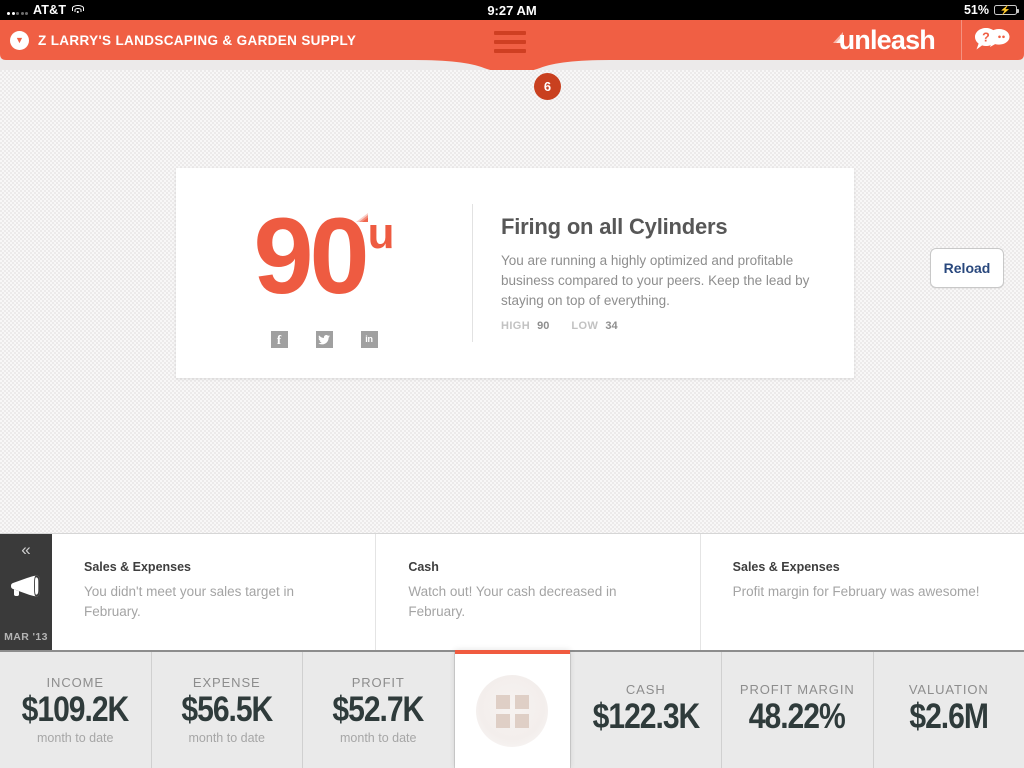  I want to click on metric-label: CASH, so click(645, 690).